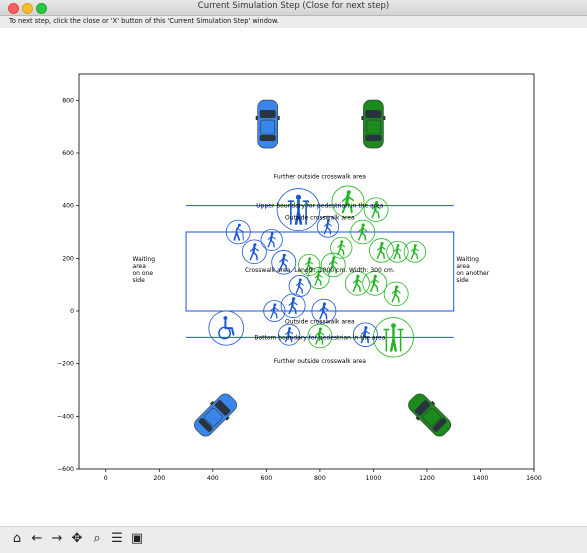  What do you see at coordinates (137, 539) in the screenshot?
I see `save-figure-icon: ▣` at bounding box center [137, 539].